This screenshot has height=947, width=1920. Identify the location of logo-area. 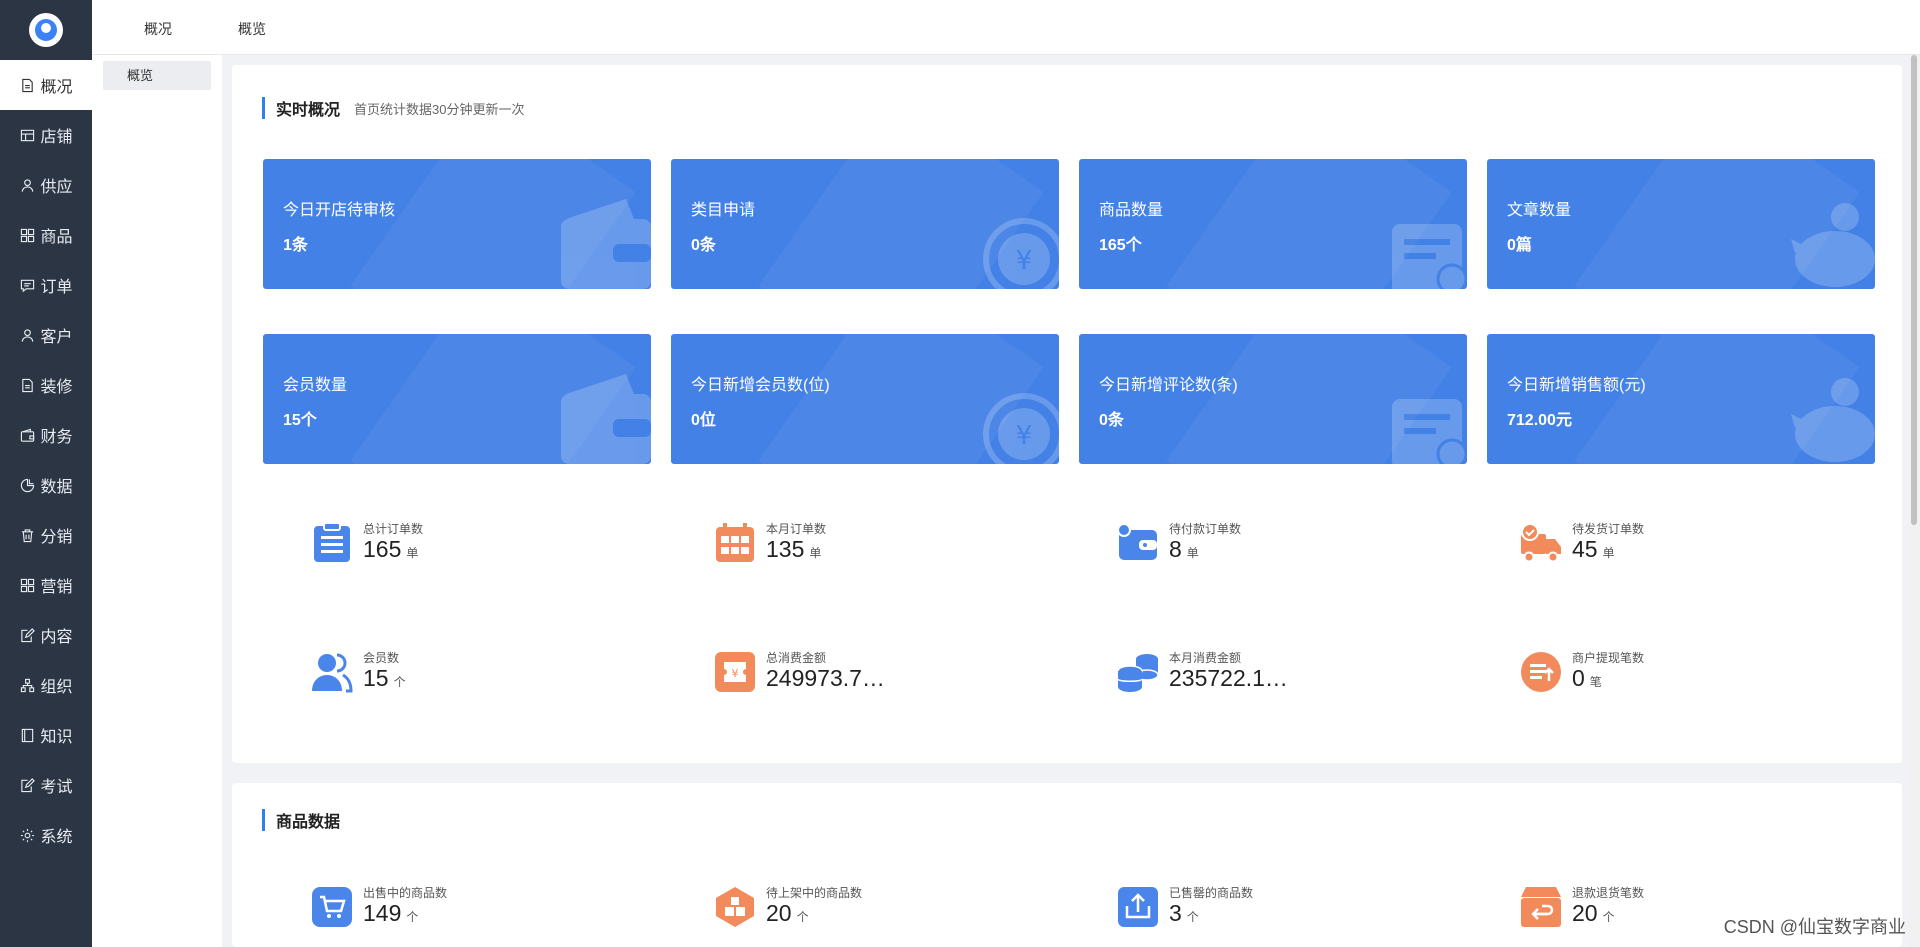
(46, 30).